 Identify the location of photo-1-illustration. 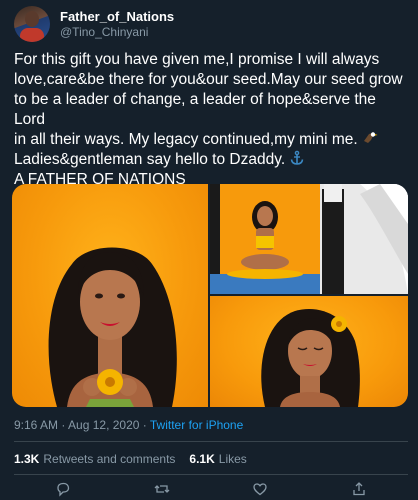
(112, 327).